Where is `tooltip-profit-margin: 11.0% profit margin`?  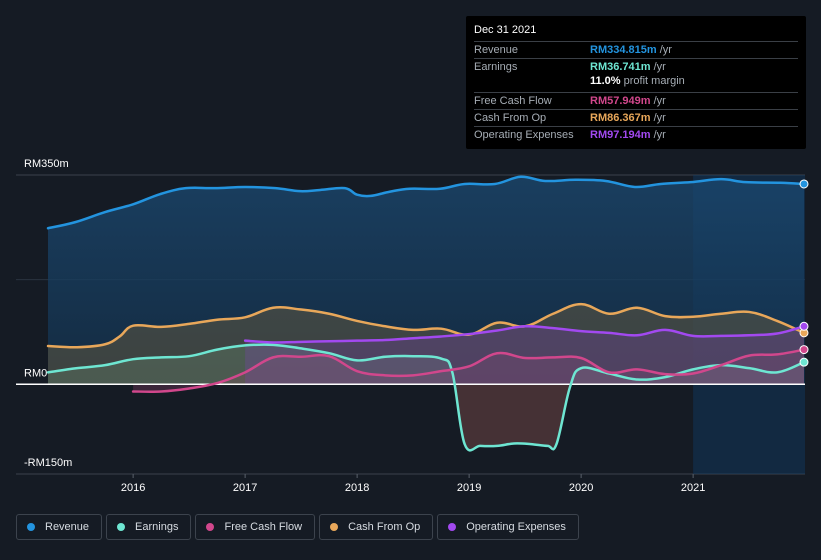 tooltip-profit-margin: 11.0% profit margin is located at coordinates (637, 81).